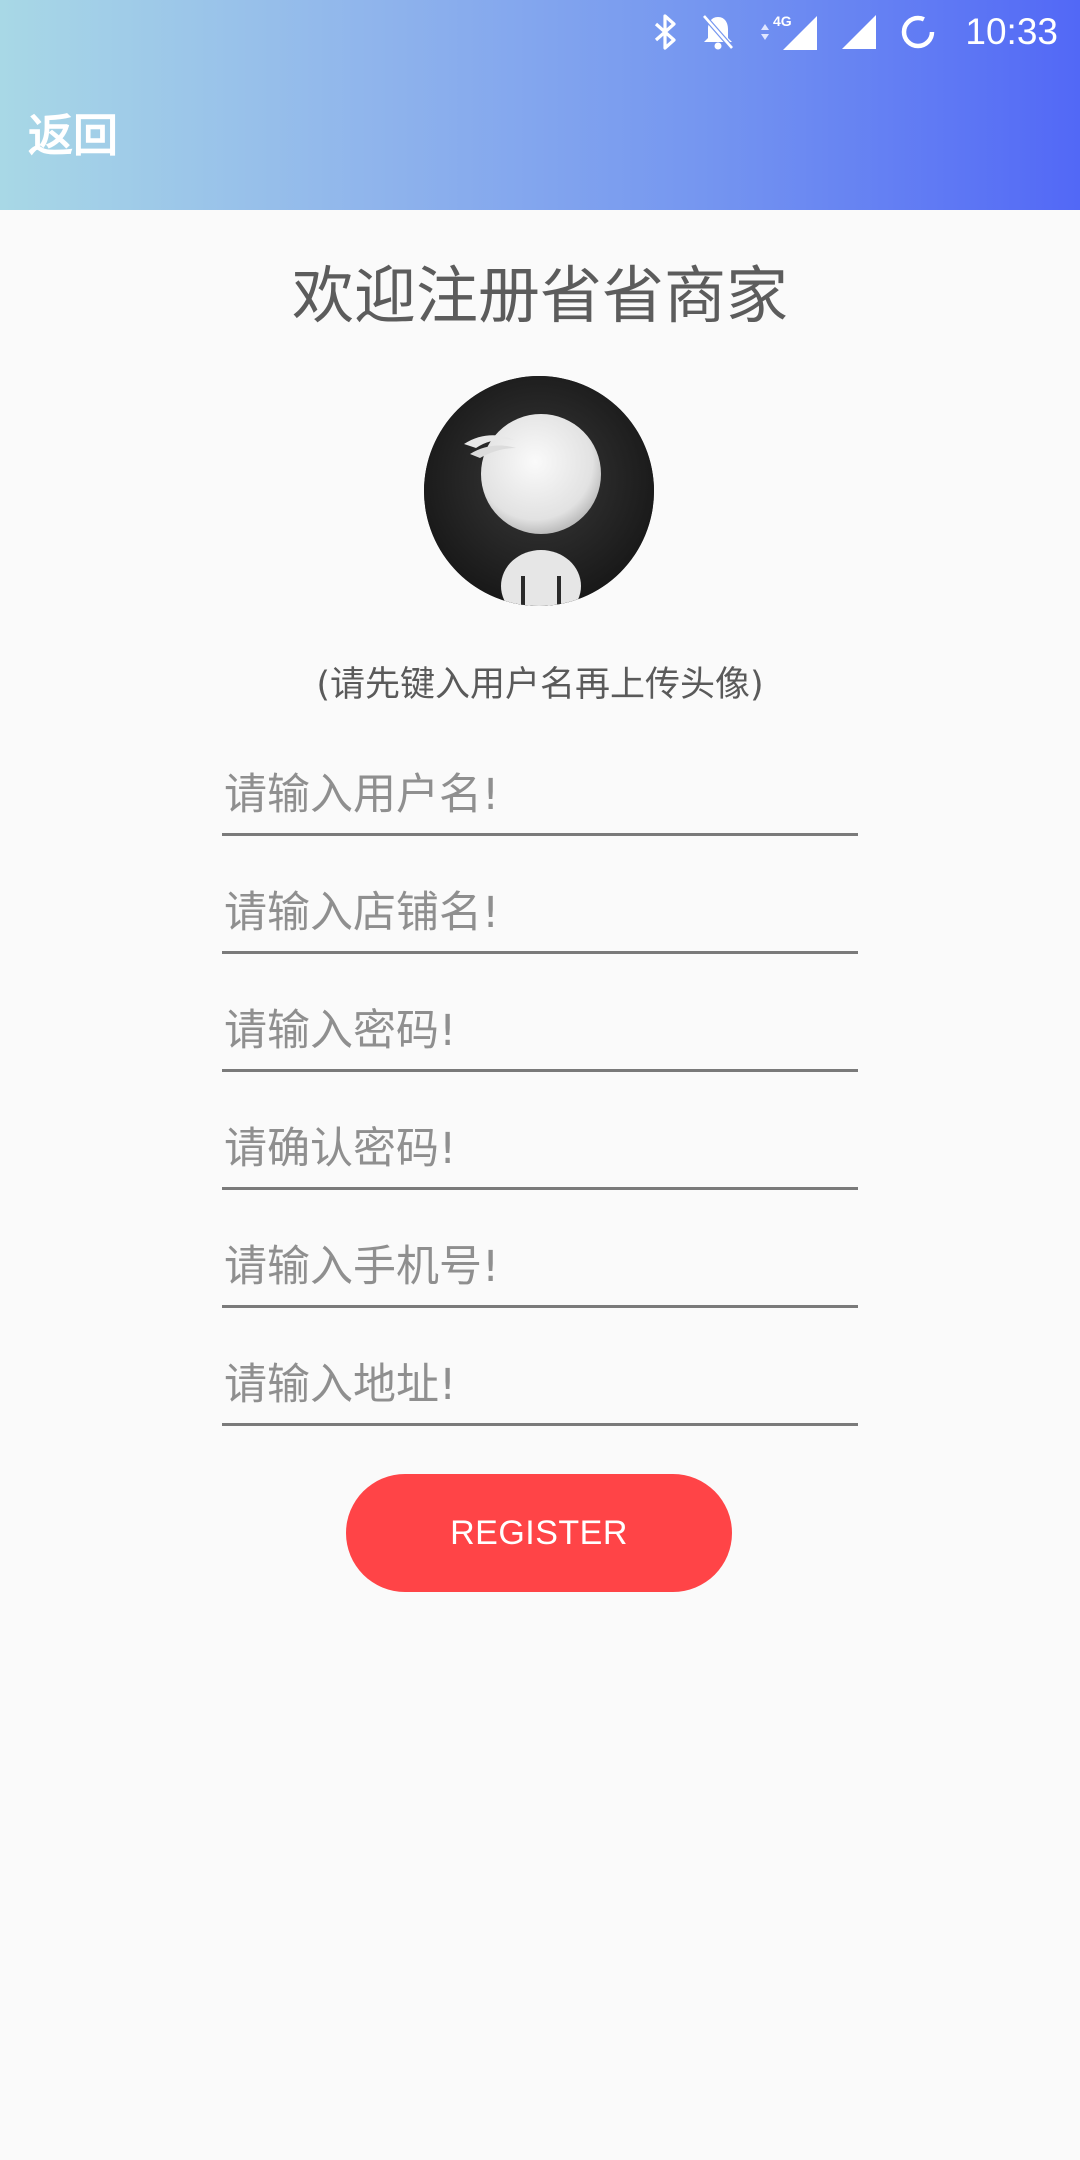 The image size is (1080, 2160). What do you see at coordinates (73, 136) in the screenshot?
I see `back-button: 返回` at bounding box center [73, 136].